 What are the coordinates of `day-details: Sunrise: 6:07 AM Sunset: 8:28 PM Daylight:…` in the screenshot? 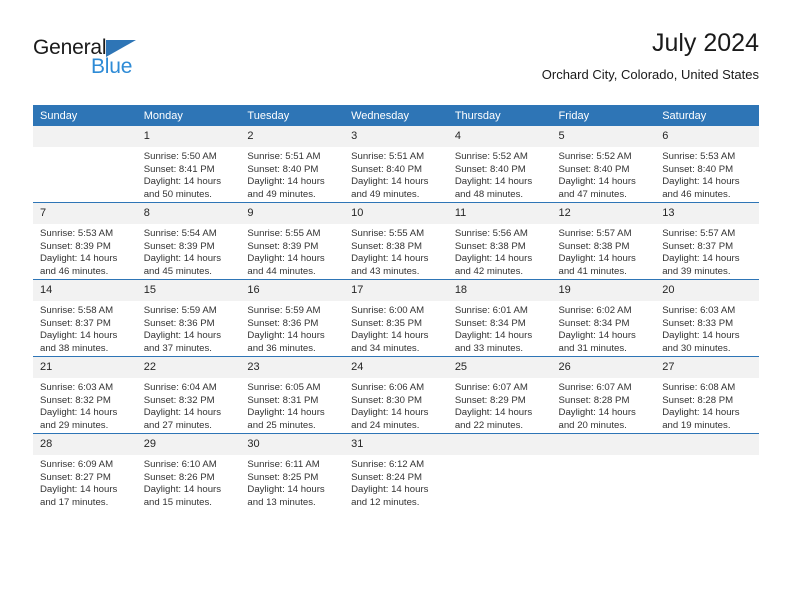 It's located at (604, 405).